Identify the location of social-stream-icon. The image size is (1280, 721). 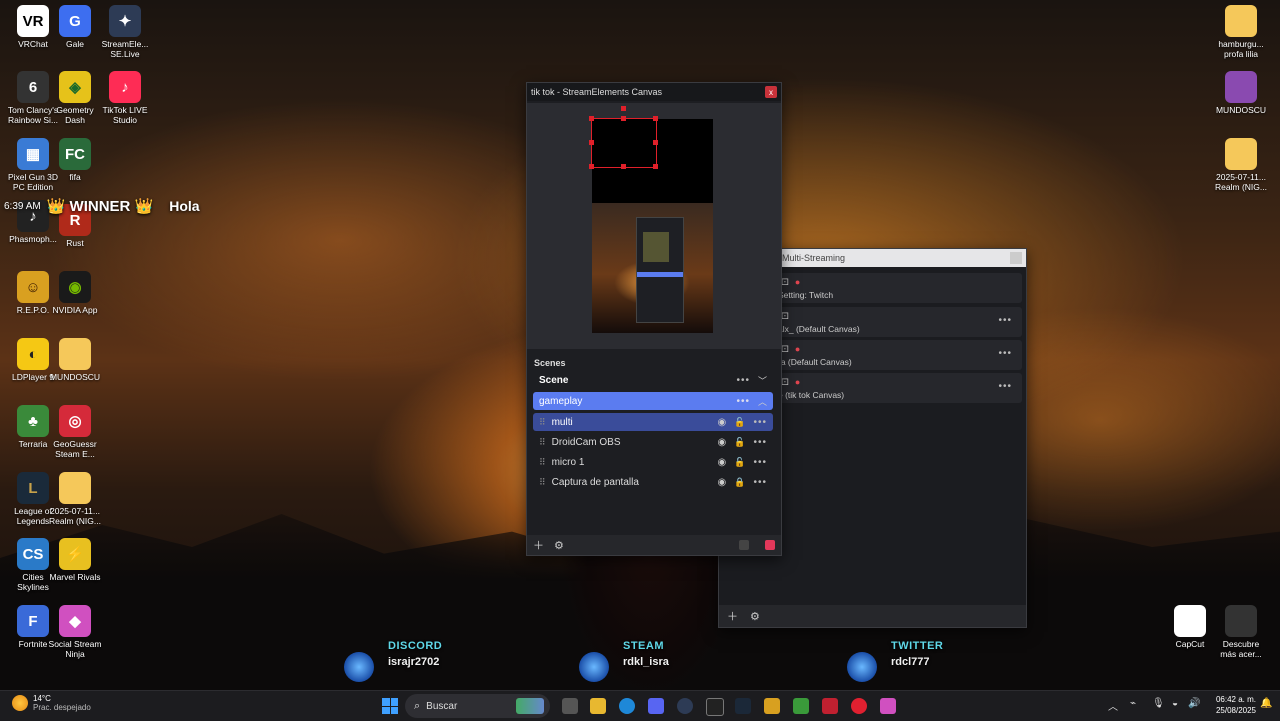
(888, 706).